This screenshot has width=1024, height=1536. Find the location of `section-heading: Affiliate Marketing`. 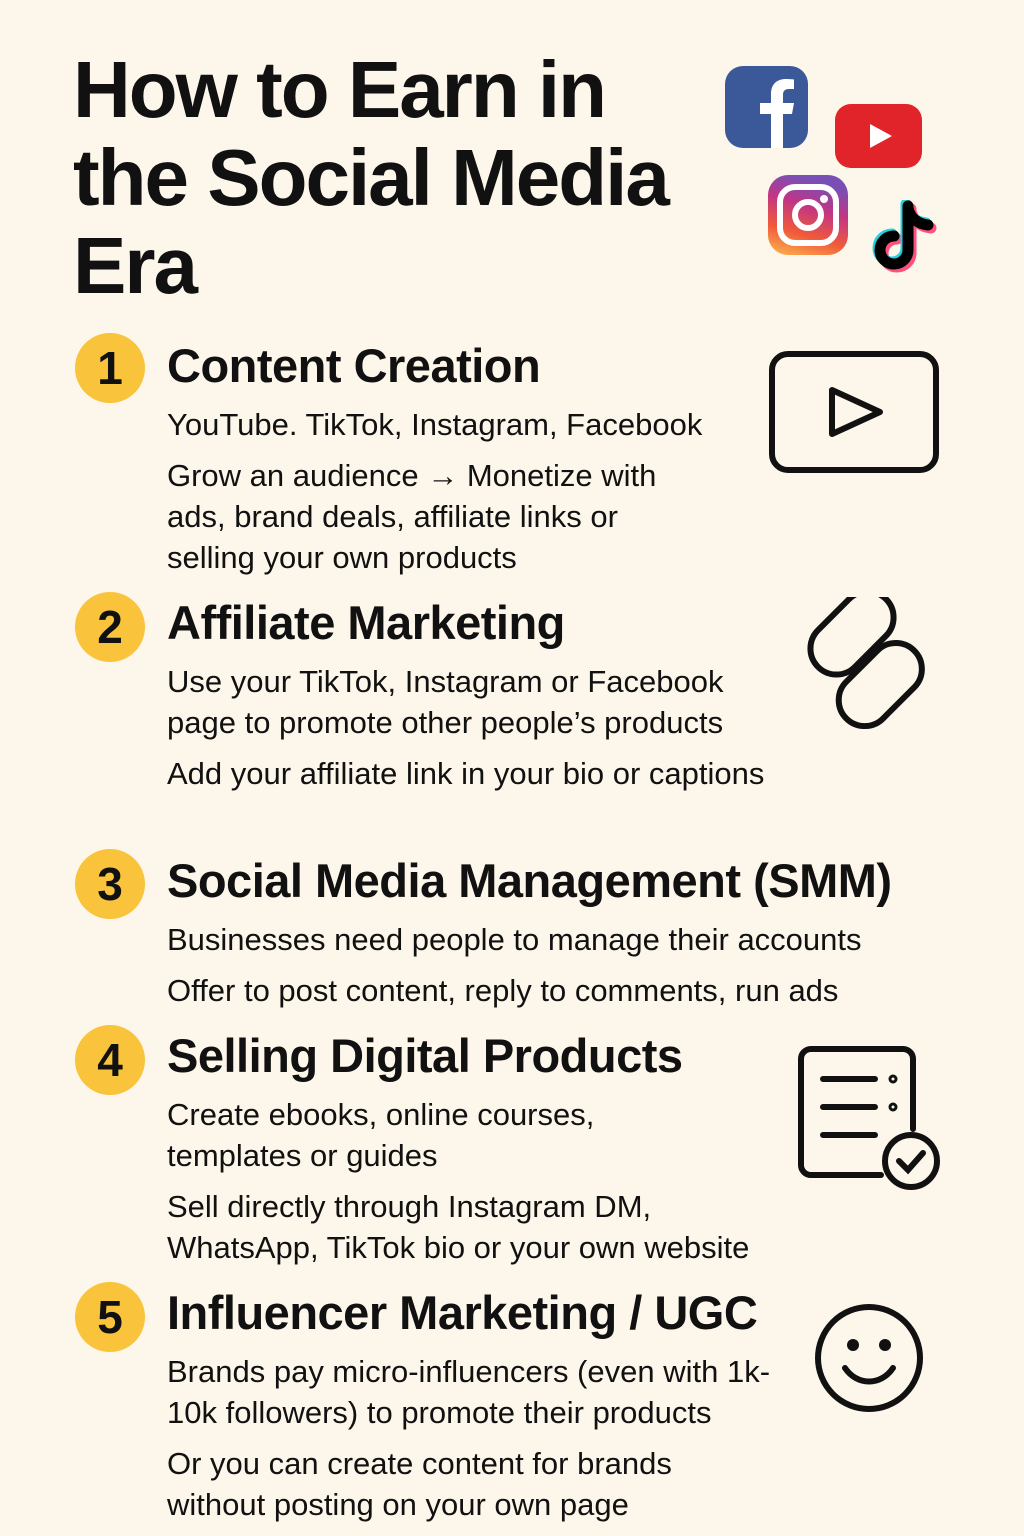

section-heading: Affiliate Marketing is located at coordinates (366, 622).